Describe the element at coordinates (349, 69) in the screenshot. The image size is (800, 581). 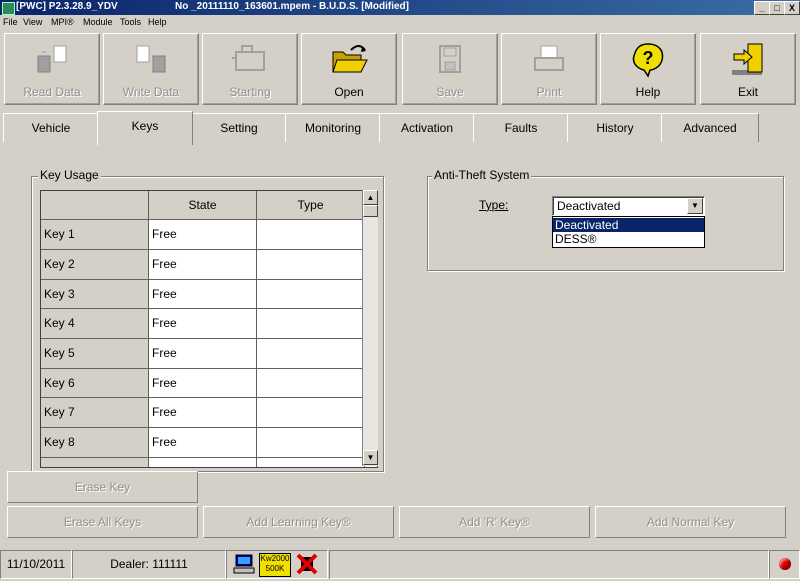
I see `open-button: Open` at that location.